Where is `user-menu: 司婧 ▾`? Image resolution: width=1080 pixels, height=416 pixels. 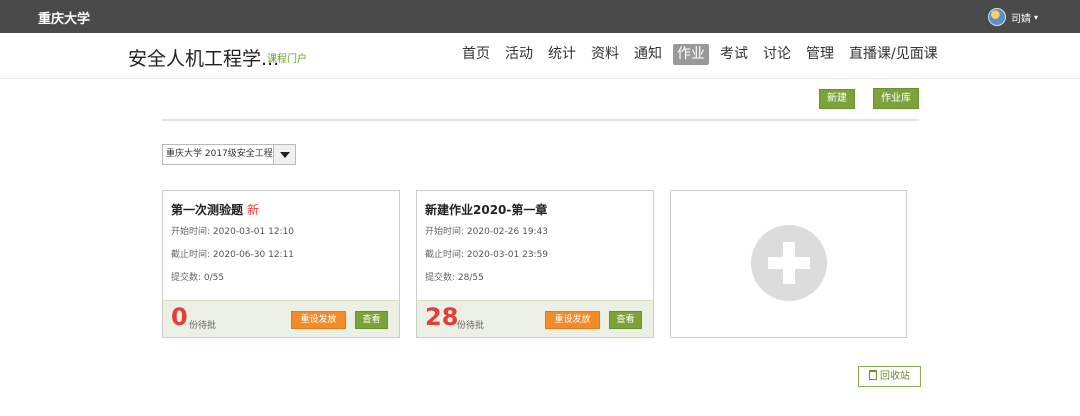
user-menu: 司婧 ▾ is located at coordinates (1012, 17).